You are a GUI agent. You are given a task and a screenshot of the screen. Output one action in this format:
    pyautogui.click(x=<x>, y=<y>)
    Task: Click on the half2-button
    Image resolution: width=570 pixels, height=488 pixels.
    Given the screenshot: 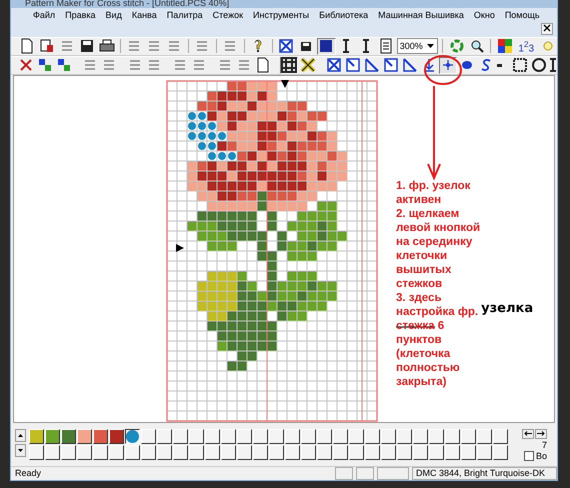 What is the action you would take?
    pyautogui.click(x=410, y=65)
    